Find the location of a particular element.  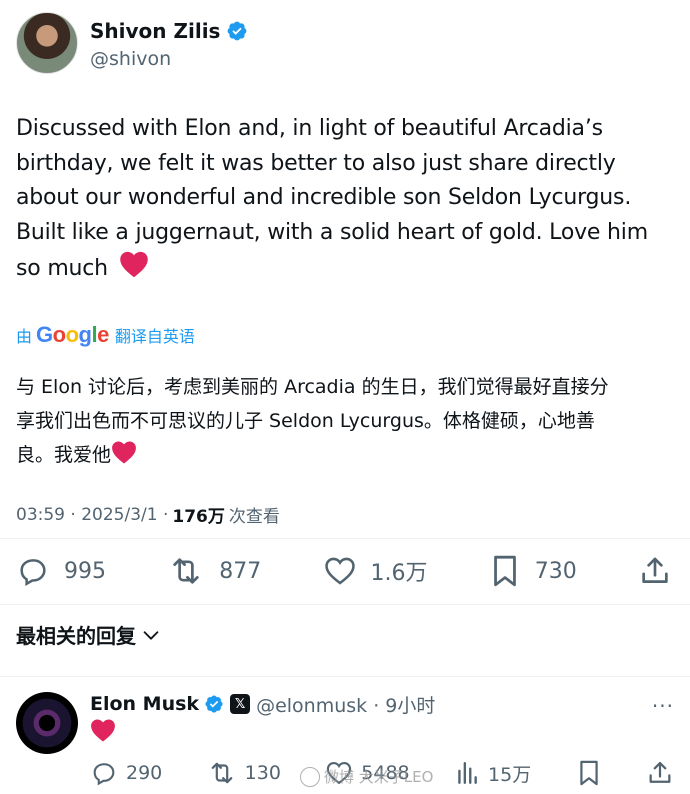

reply-views-button: 15万 is located at coordinates (492, 773).